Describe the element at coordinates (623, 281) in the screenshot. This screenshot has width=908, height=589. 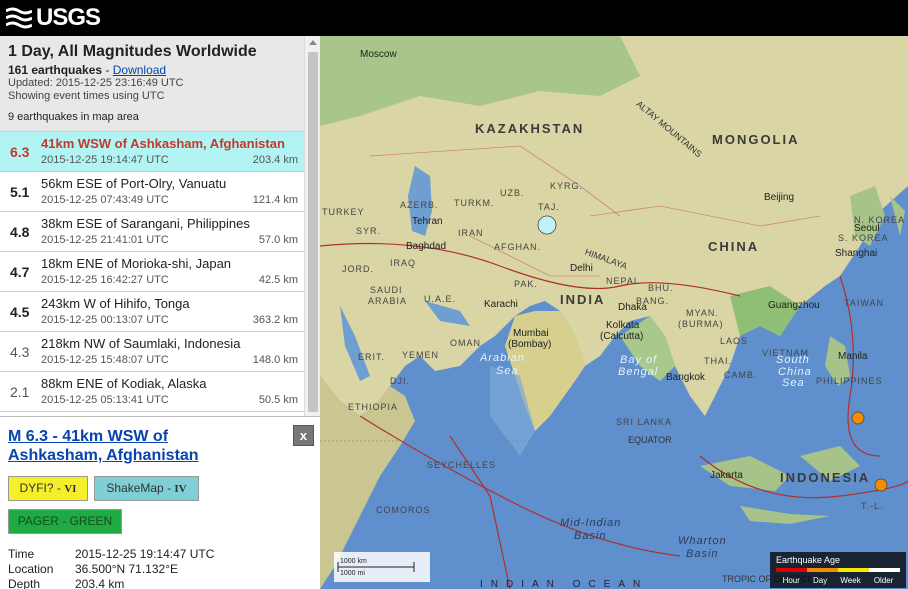
I see `country-label: NEPAL` at that location.